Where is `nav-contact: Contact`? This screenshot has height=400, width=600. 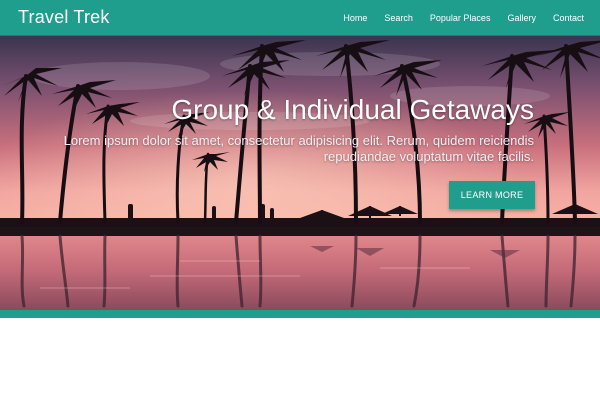 nav-contact: Contact is located at coordinates (568, 18).